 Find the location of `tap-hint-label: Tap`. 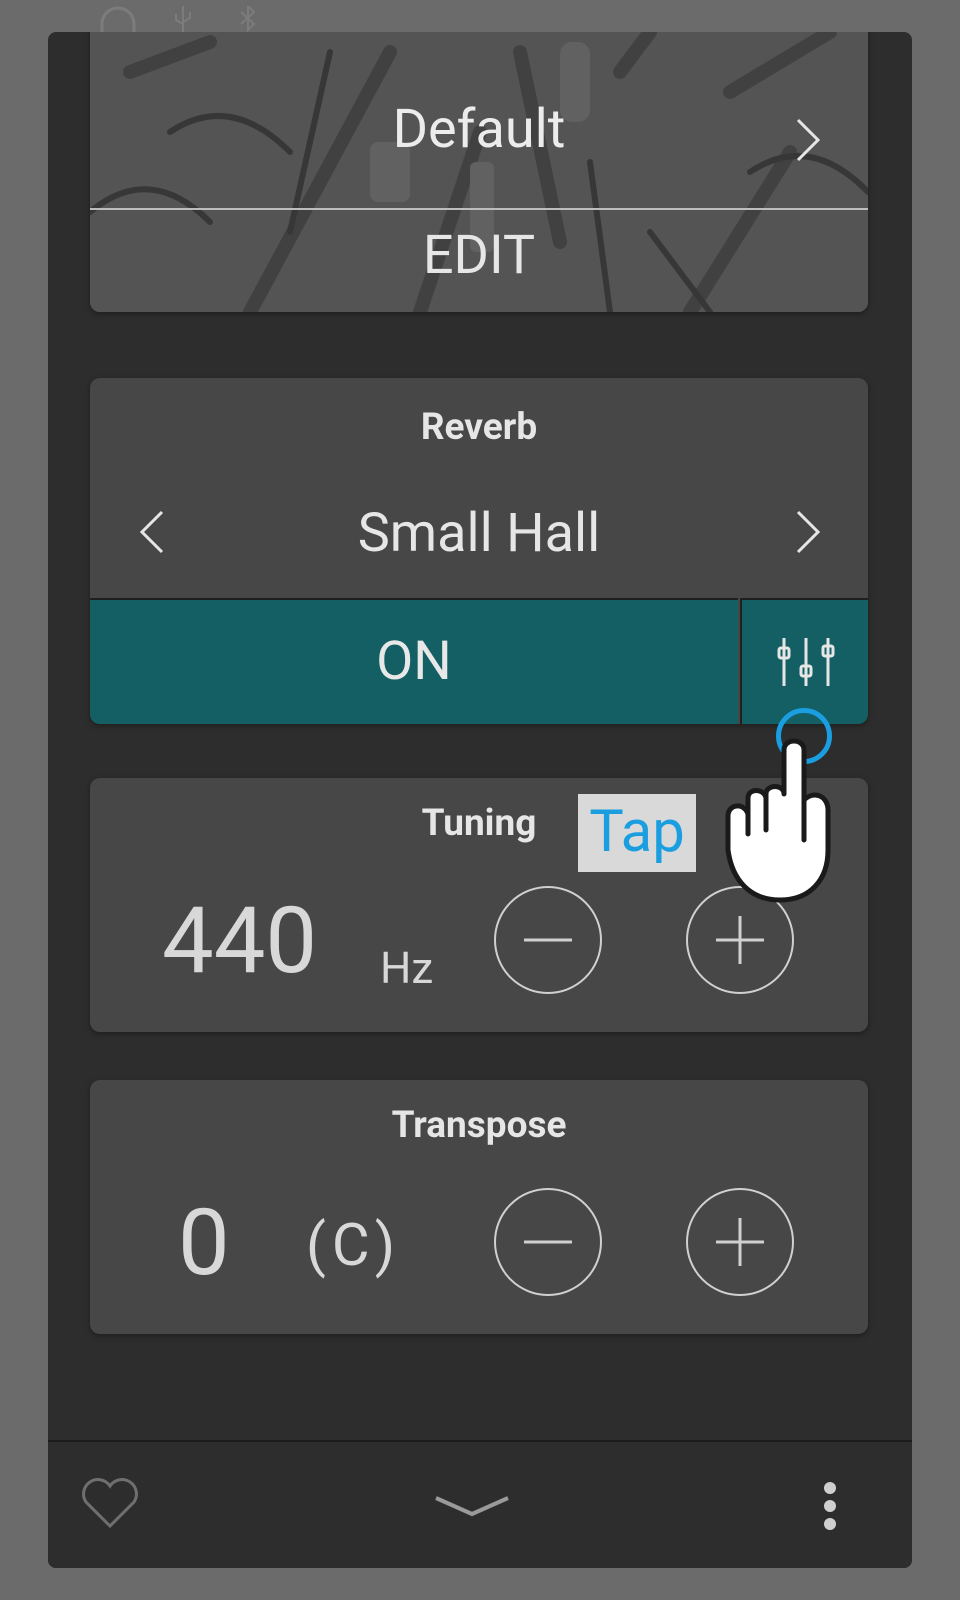

tap-hint-label: Tap is located at coordinates (637, 833).